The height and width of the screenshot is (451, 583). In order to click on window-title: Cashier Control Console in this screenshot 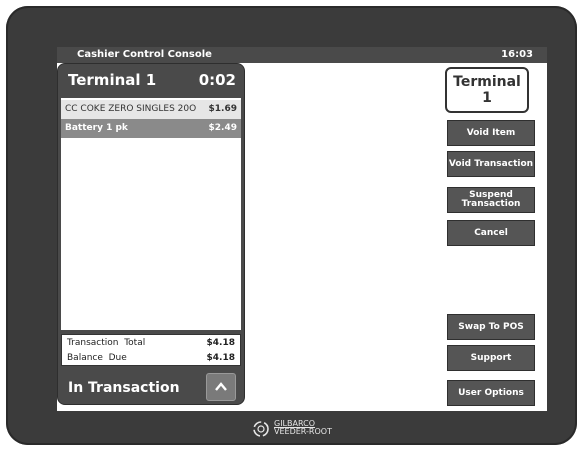, I will do `click(144, 54)`.